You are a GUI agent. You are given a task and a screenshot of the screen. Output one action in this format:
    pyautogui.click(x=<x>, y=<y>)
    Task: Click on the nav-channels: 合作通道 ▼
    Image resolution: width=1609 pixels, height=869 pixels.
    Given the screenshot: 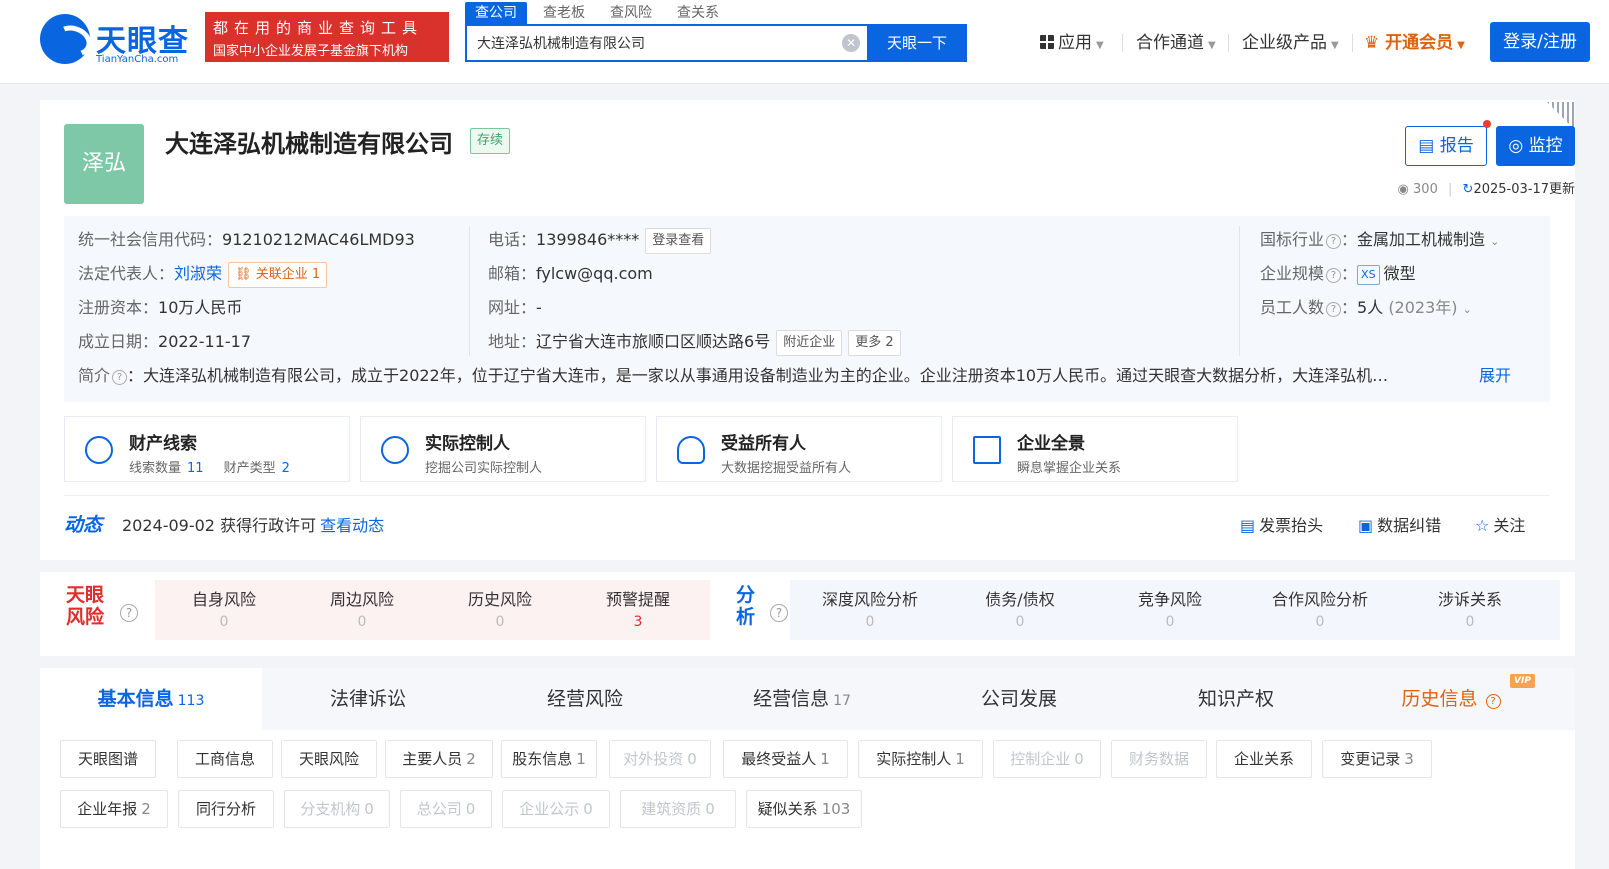 What is the action you would take?
    pyautogui.click(x=1176, y=43)
    